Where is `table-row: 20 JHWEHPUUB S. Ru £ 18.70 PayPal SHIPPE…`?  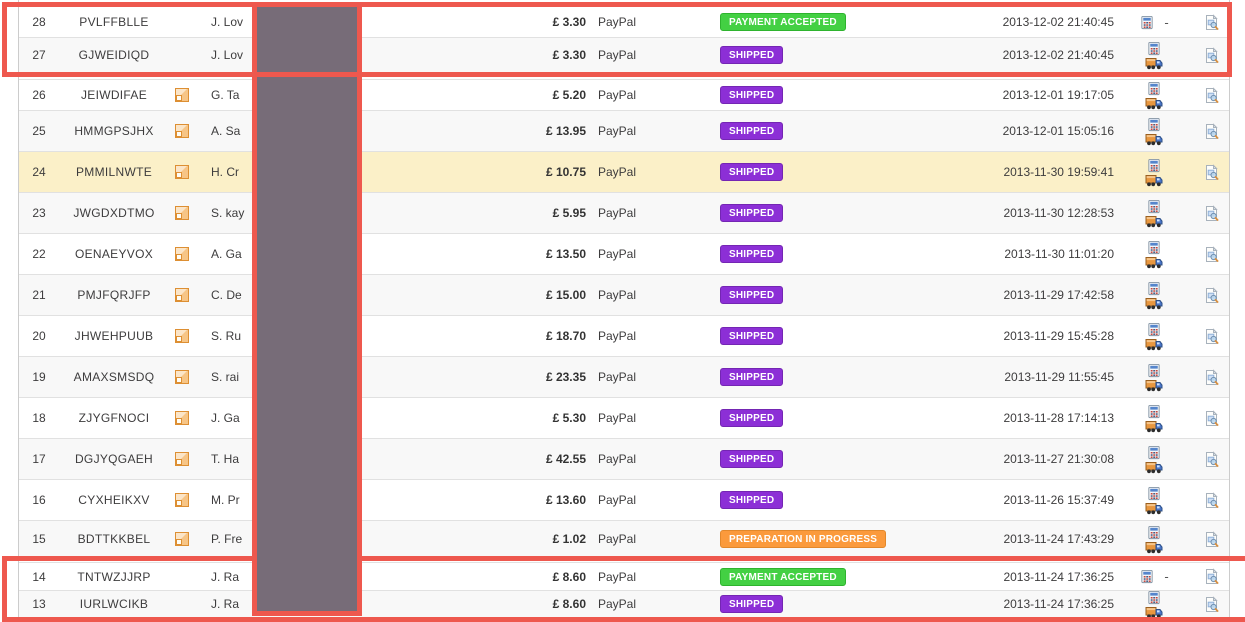 table-row: 20 JHWEHPUUB S. Ru £ 18.70 PayPal SHIPPE… is located at coordinates (624, 335).